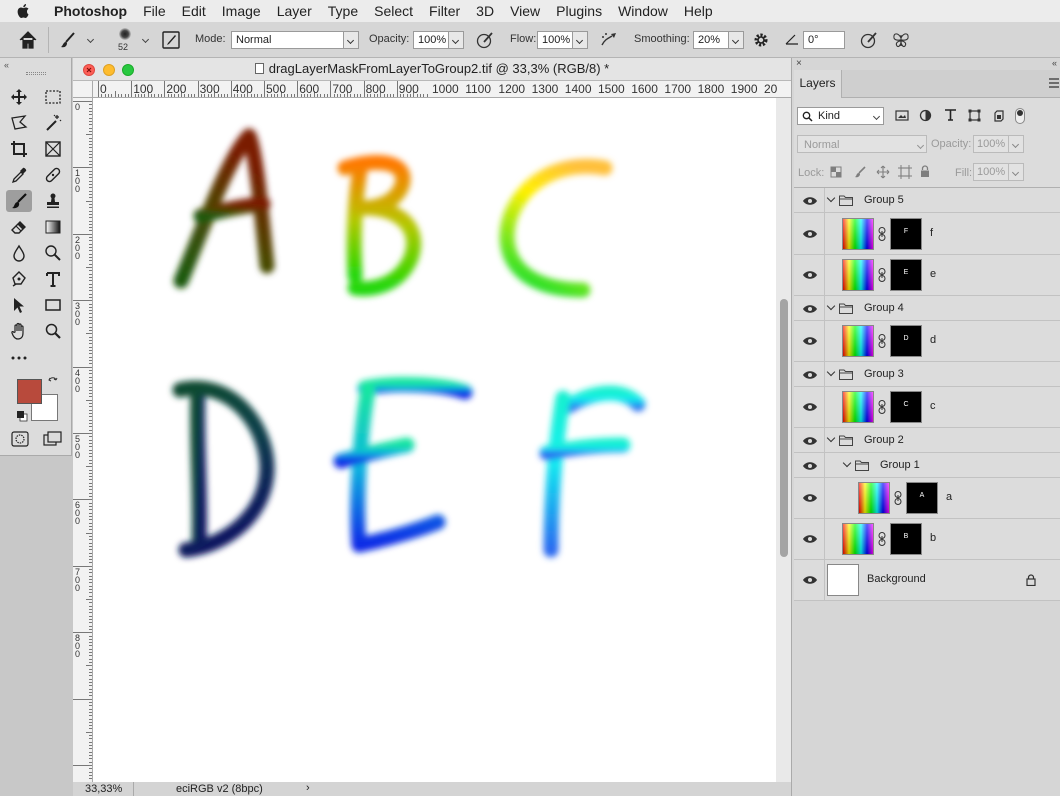 This screenshot has width=1060, height=796. What do you see at coordinates (19, 227) in the screenshot?
I see `eraser-tool` at bounding box center [19, 227].